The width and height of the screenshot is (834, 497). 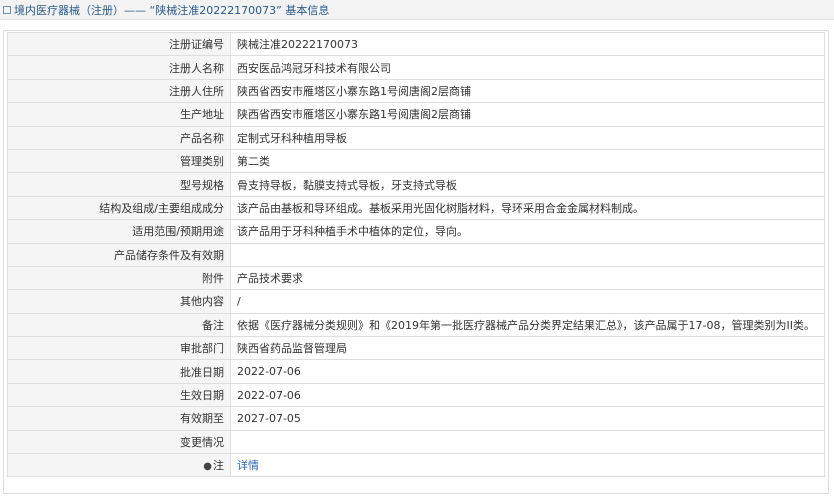 What do you see at coordinates (527, 348) in the screenshot?
I see `row-value: 陕西省药品监督管理局` at bounding box center [527, 348].